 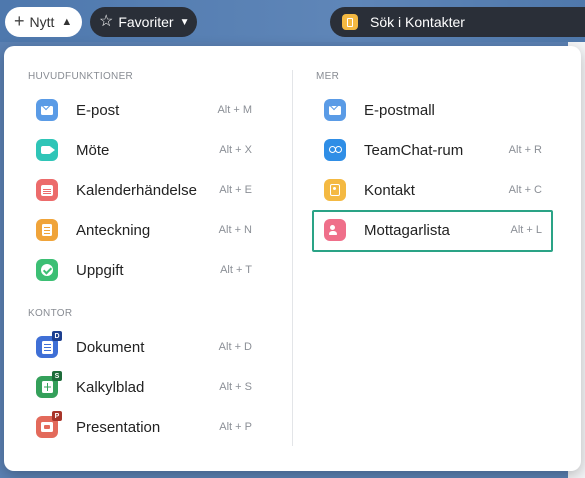 What do you see at coordinates (47, 150) in the screenshot?
I see `video-icon` at bounding box center [47, 150].